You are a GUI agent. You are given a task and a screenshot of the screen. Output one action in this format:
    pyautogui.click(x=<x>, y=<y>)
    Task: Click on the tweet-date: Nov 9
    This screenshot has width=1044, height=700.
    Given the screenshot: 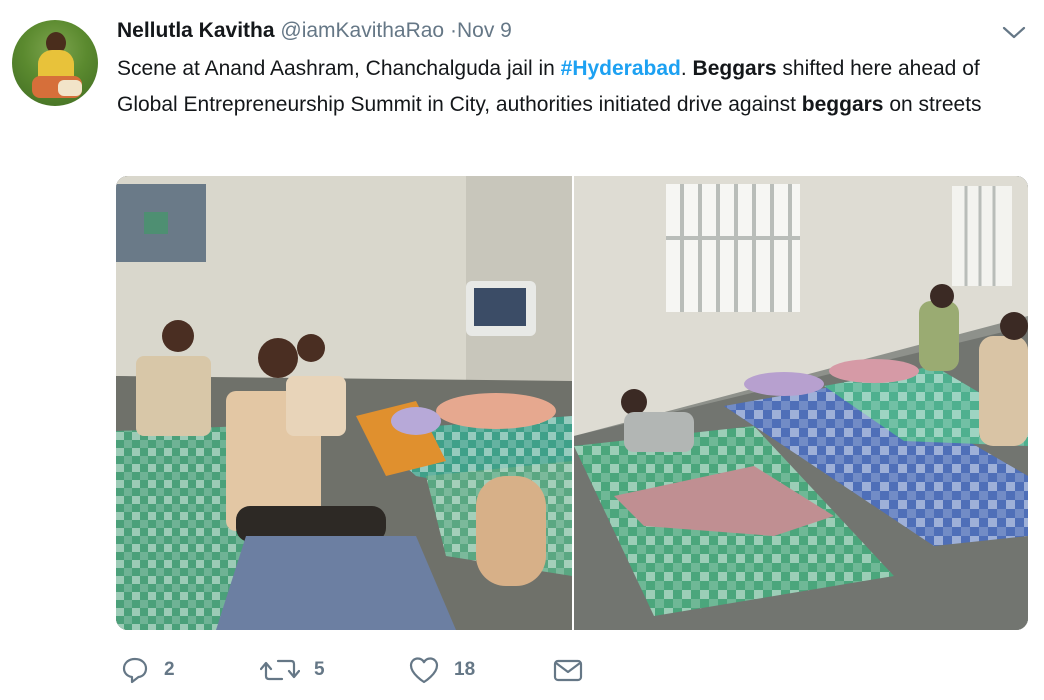 What is the action you would take?
    pyautogui.click(x=484, y=30)
    